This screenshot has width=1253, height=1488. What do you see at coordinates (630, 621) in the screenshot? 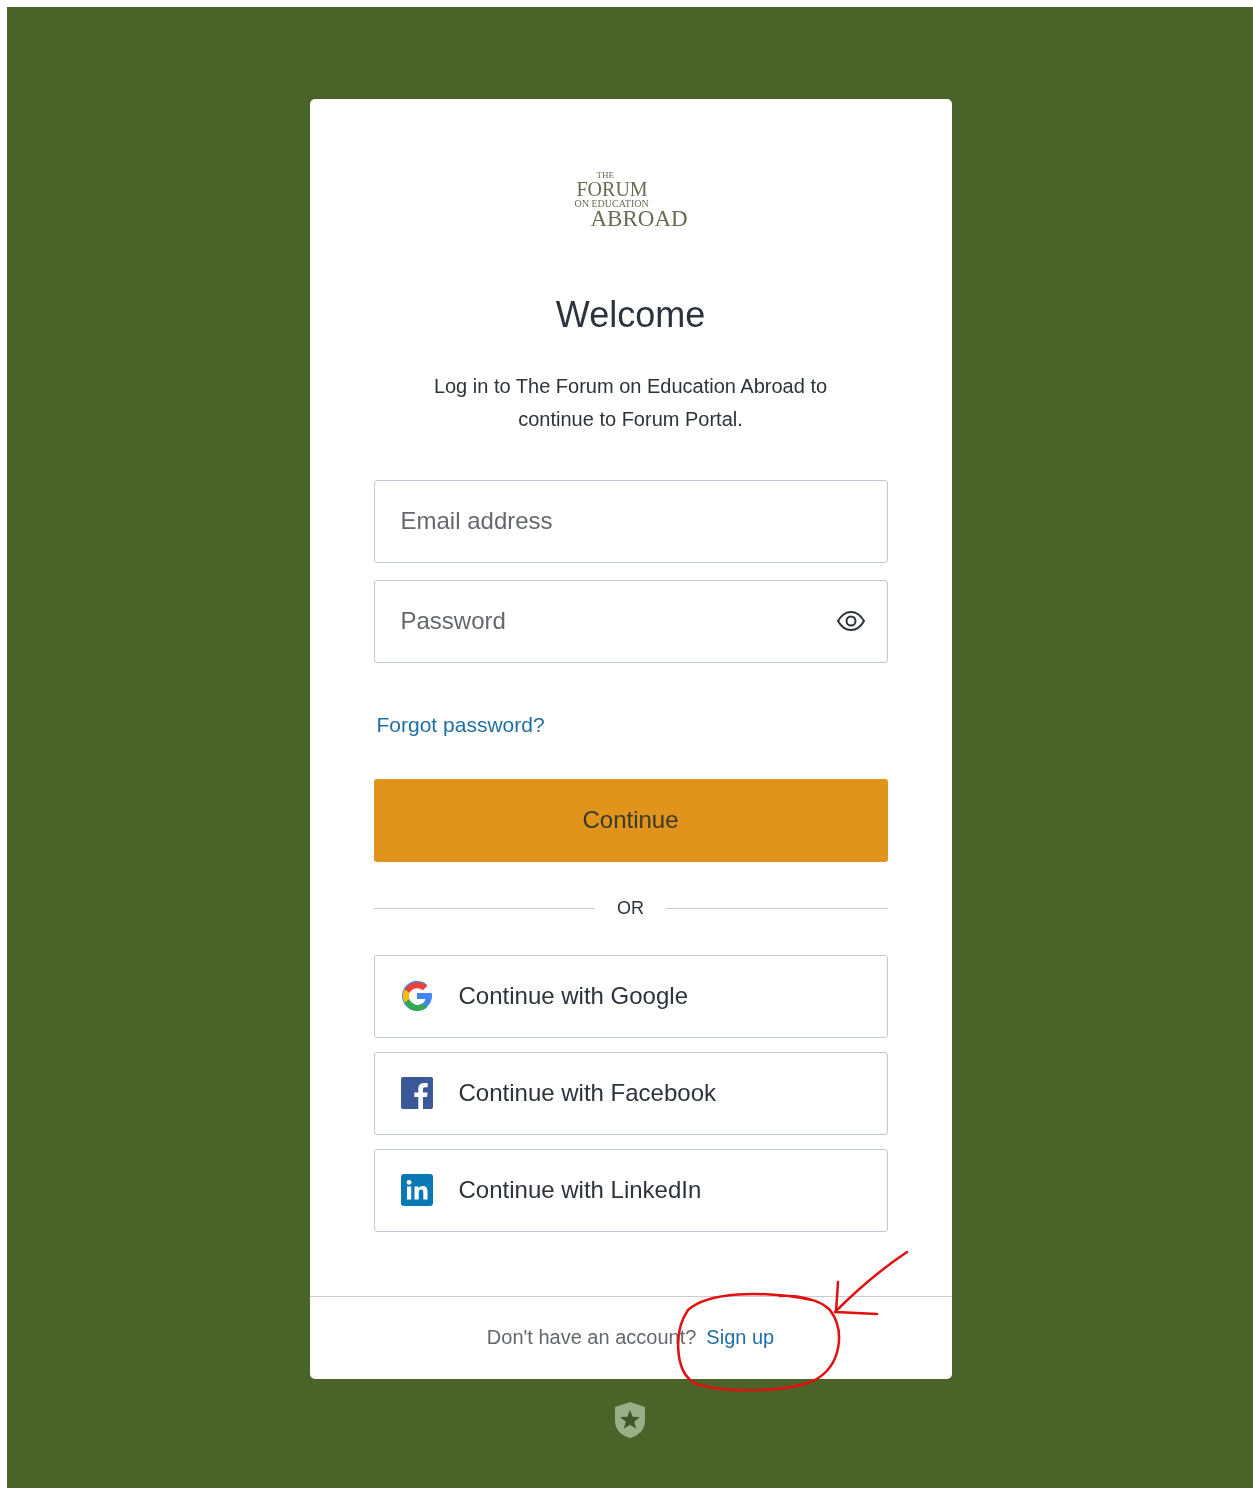
I see `password-field: Password` at bounding box center [630, 621].